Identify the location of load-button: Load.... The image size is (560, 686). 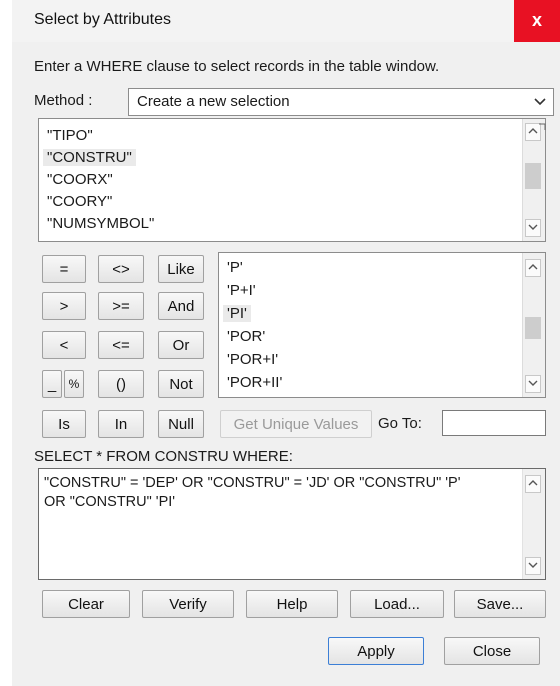
(397, 604).